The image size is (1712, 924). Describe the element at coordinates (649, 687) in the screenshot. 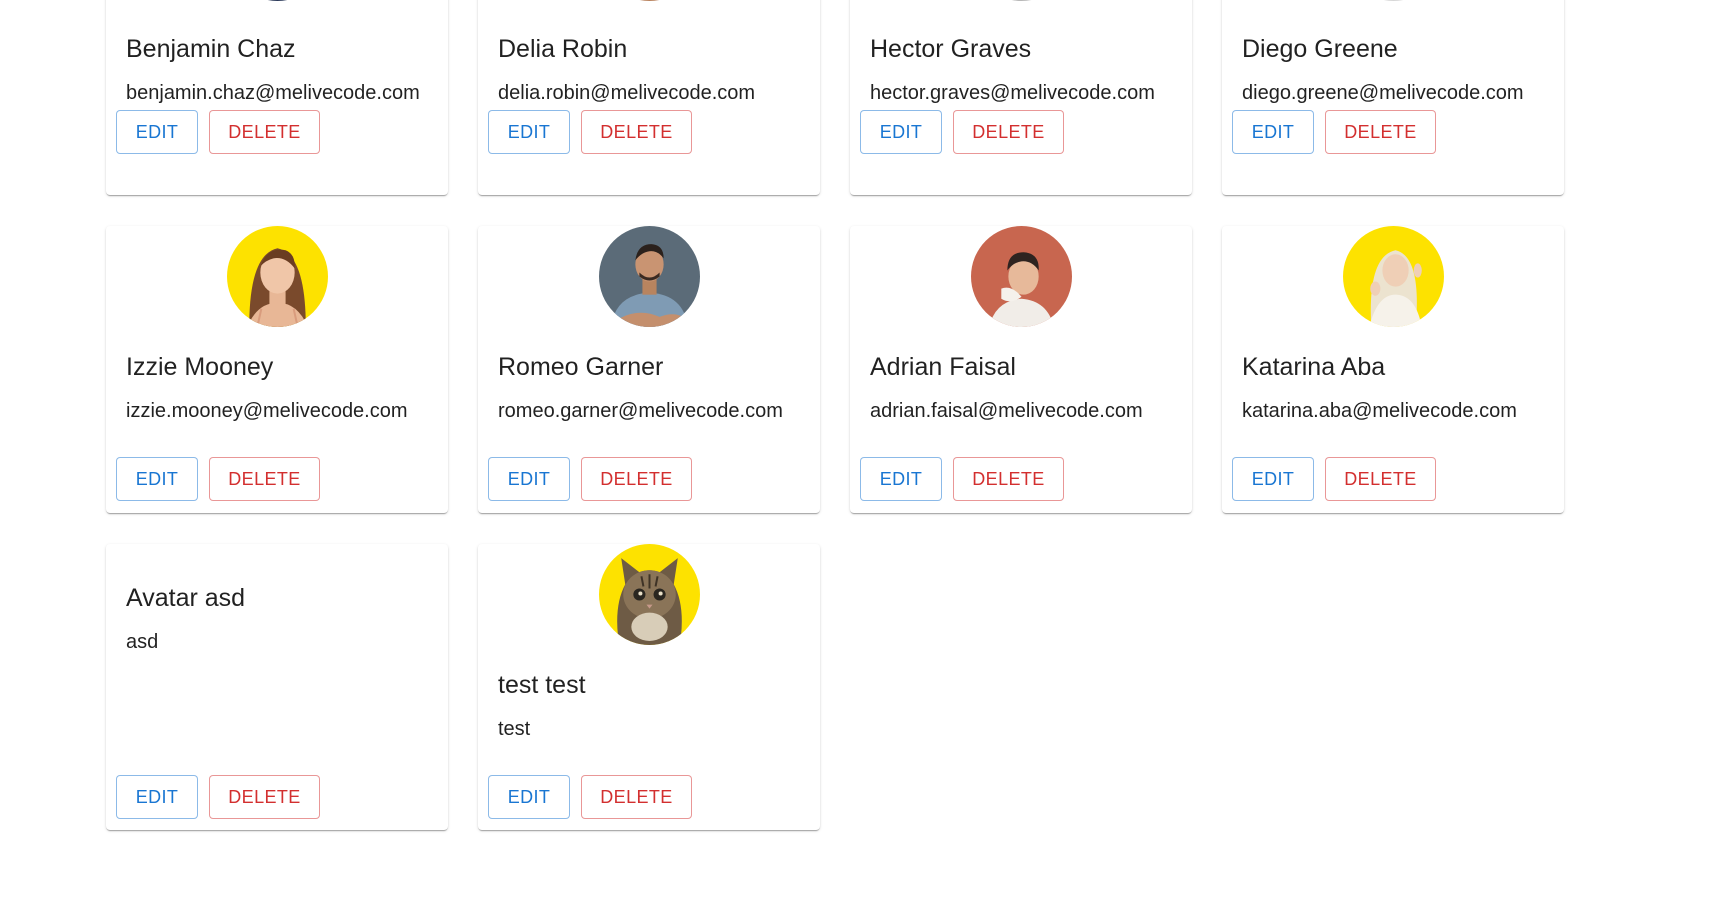

I see `user-card: test test test EDIT DELETE` at that location.